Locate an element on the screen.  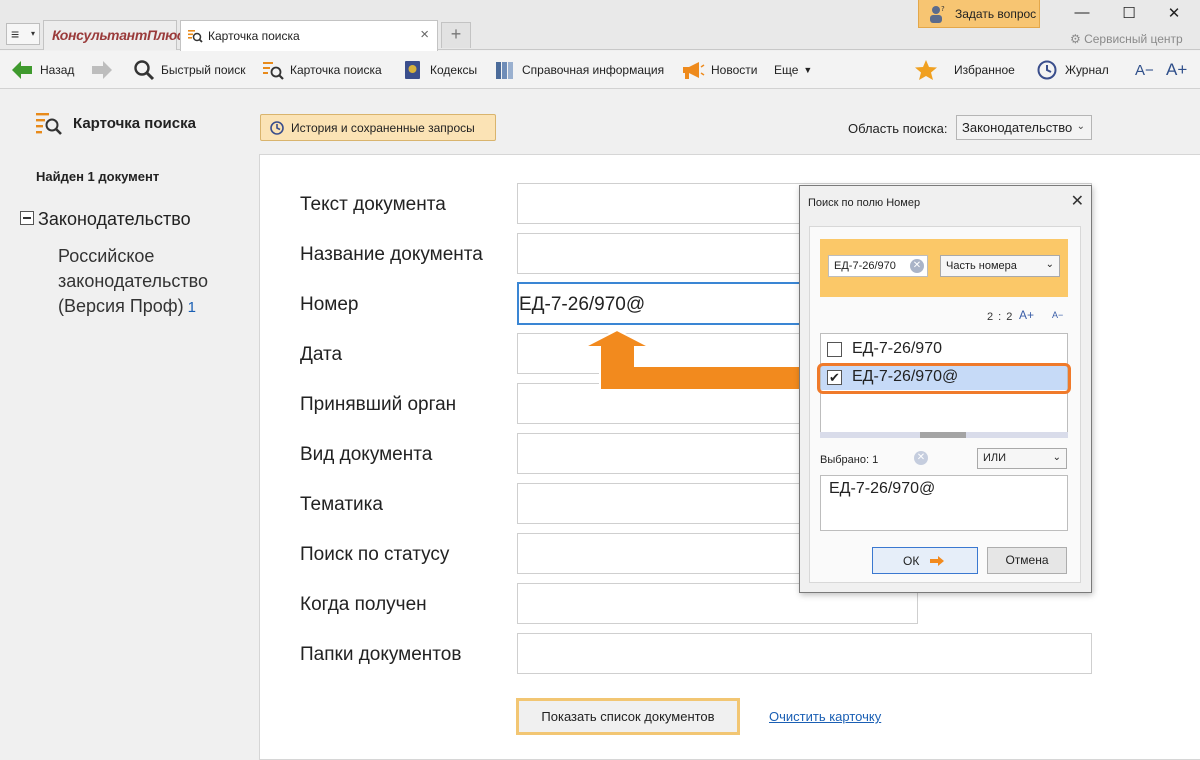
star-icon is located at coordinates (926, 70).